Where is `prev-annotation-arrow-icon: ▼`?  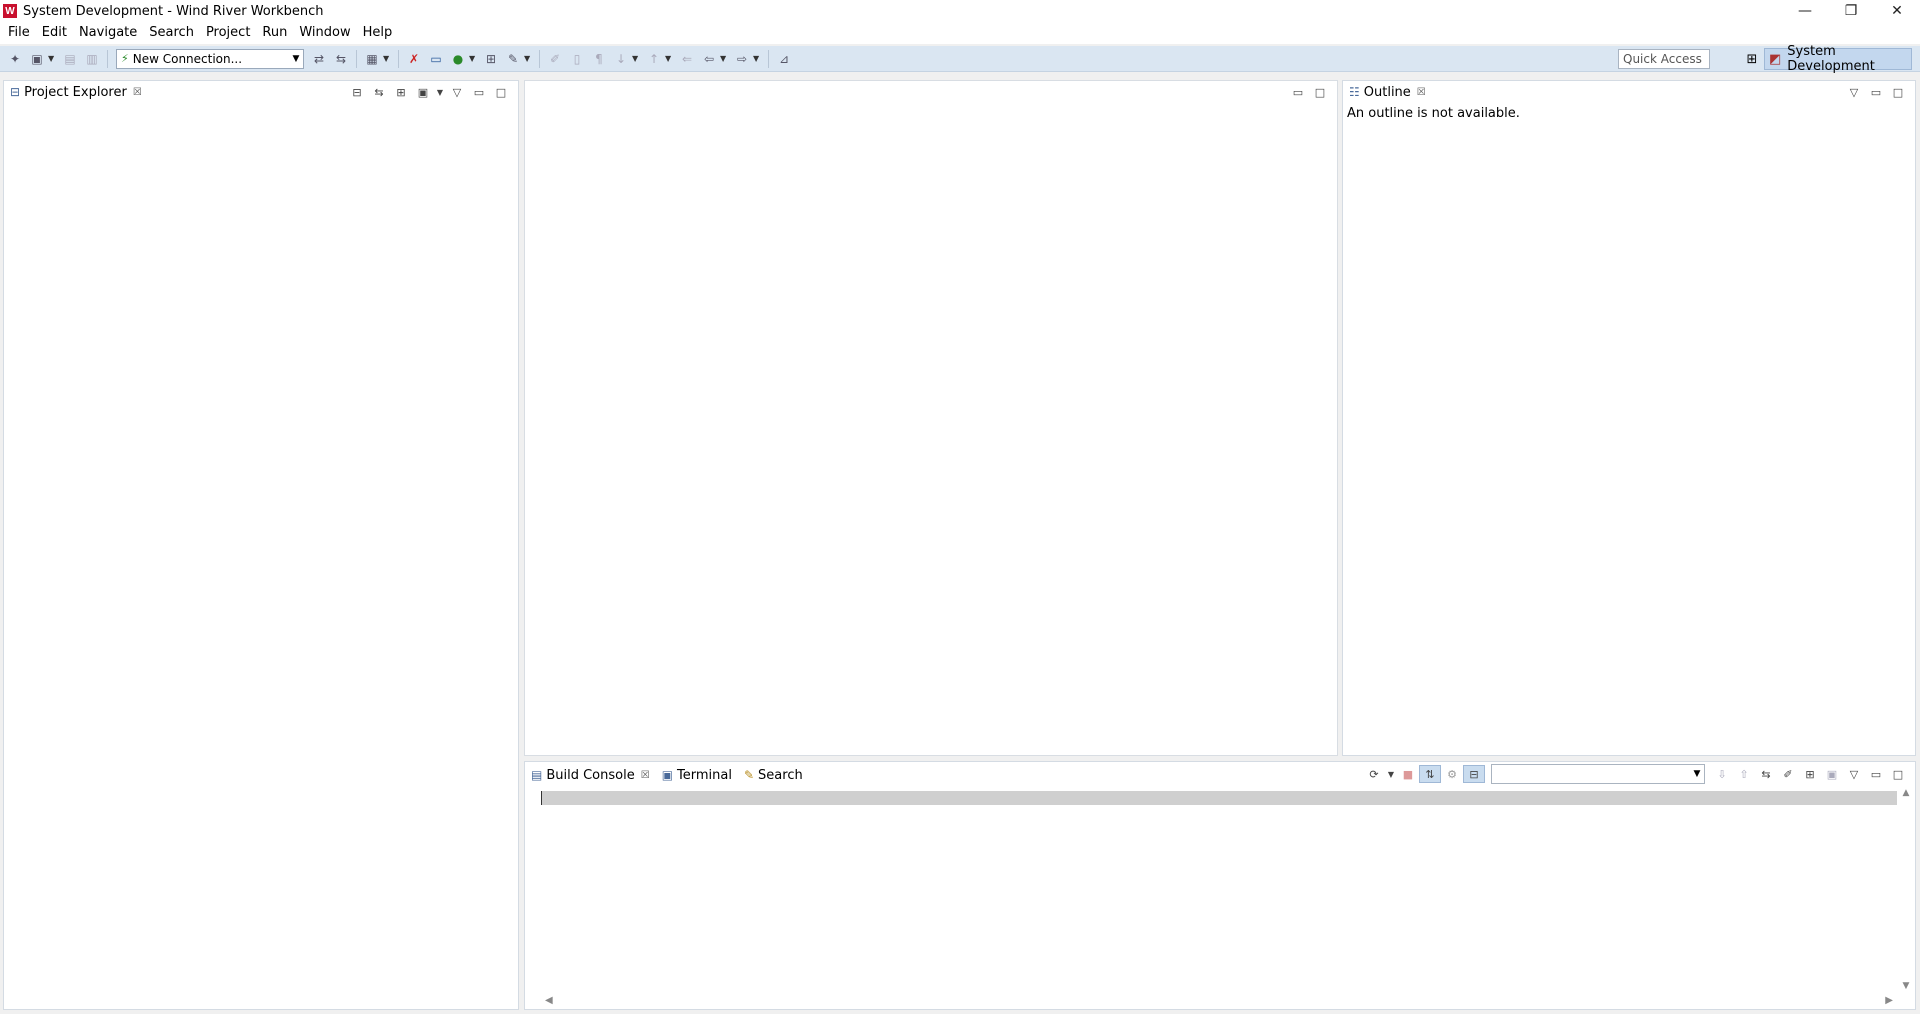 prev-annotation-arrow-icon: ▼ is located at coordinates (669, 58).